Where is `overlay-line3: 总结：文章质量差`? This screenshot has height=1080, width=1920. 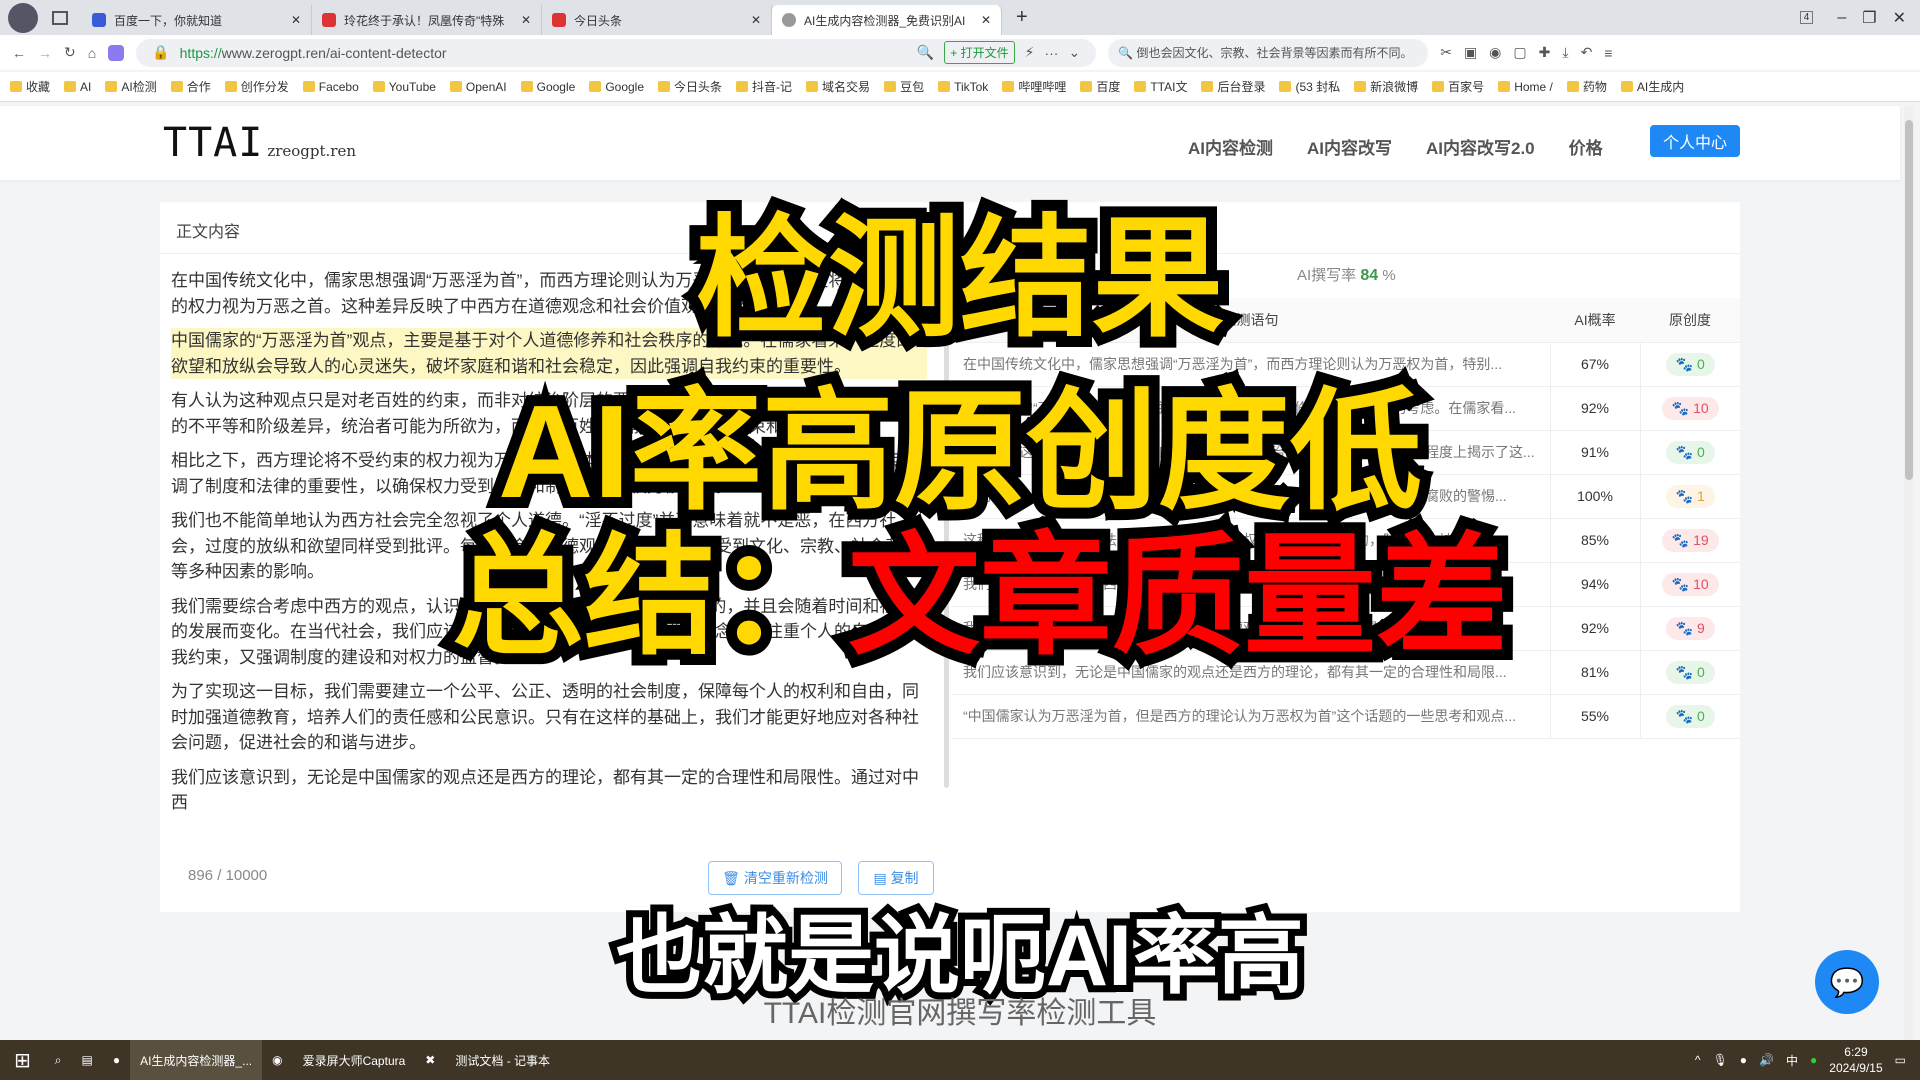 overlay-line3: 总结：文章质量差 is located at coordinates (980, 596).